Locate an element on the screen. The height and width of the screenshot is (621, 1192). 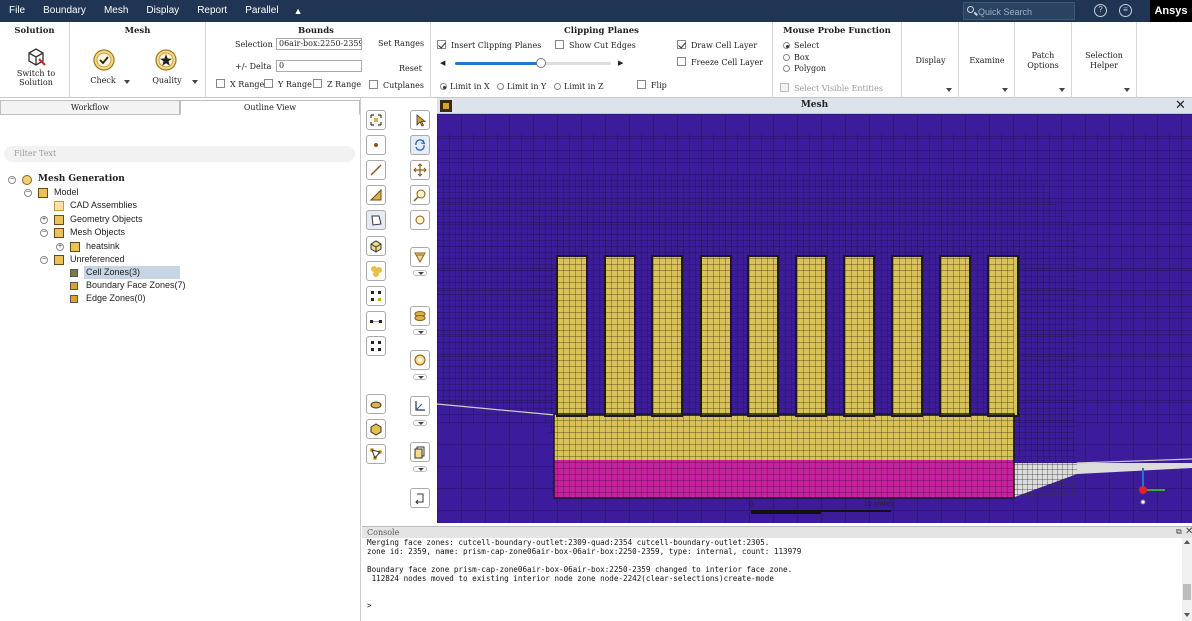
select-edge-button is located at coordinates (376, 170).